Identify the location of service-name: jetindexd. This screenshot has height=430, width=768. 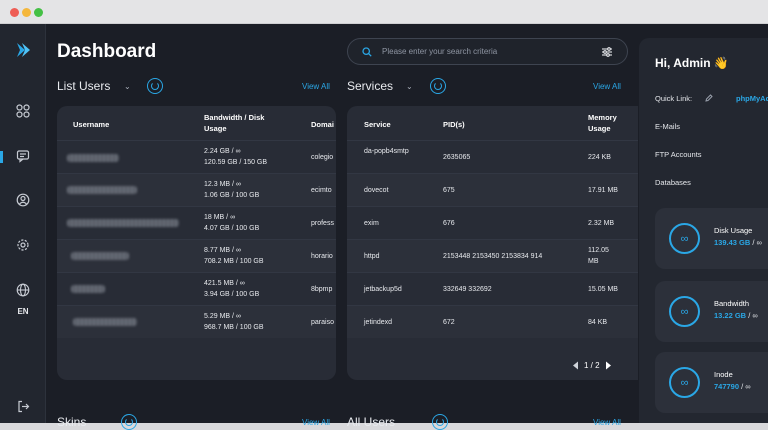
(378, 322).